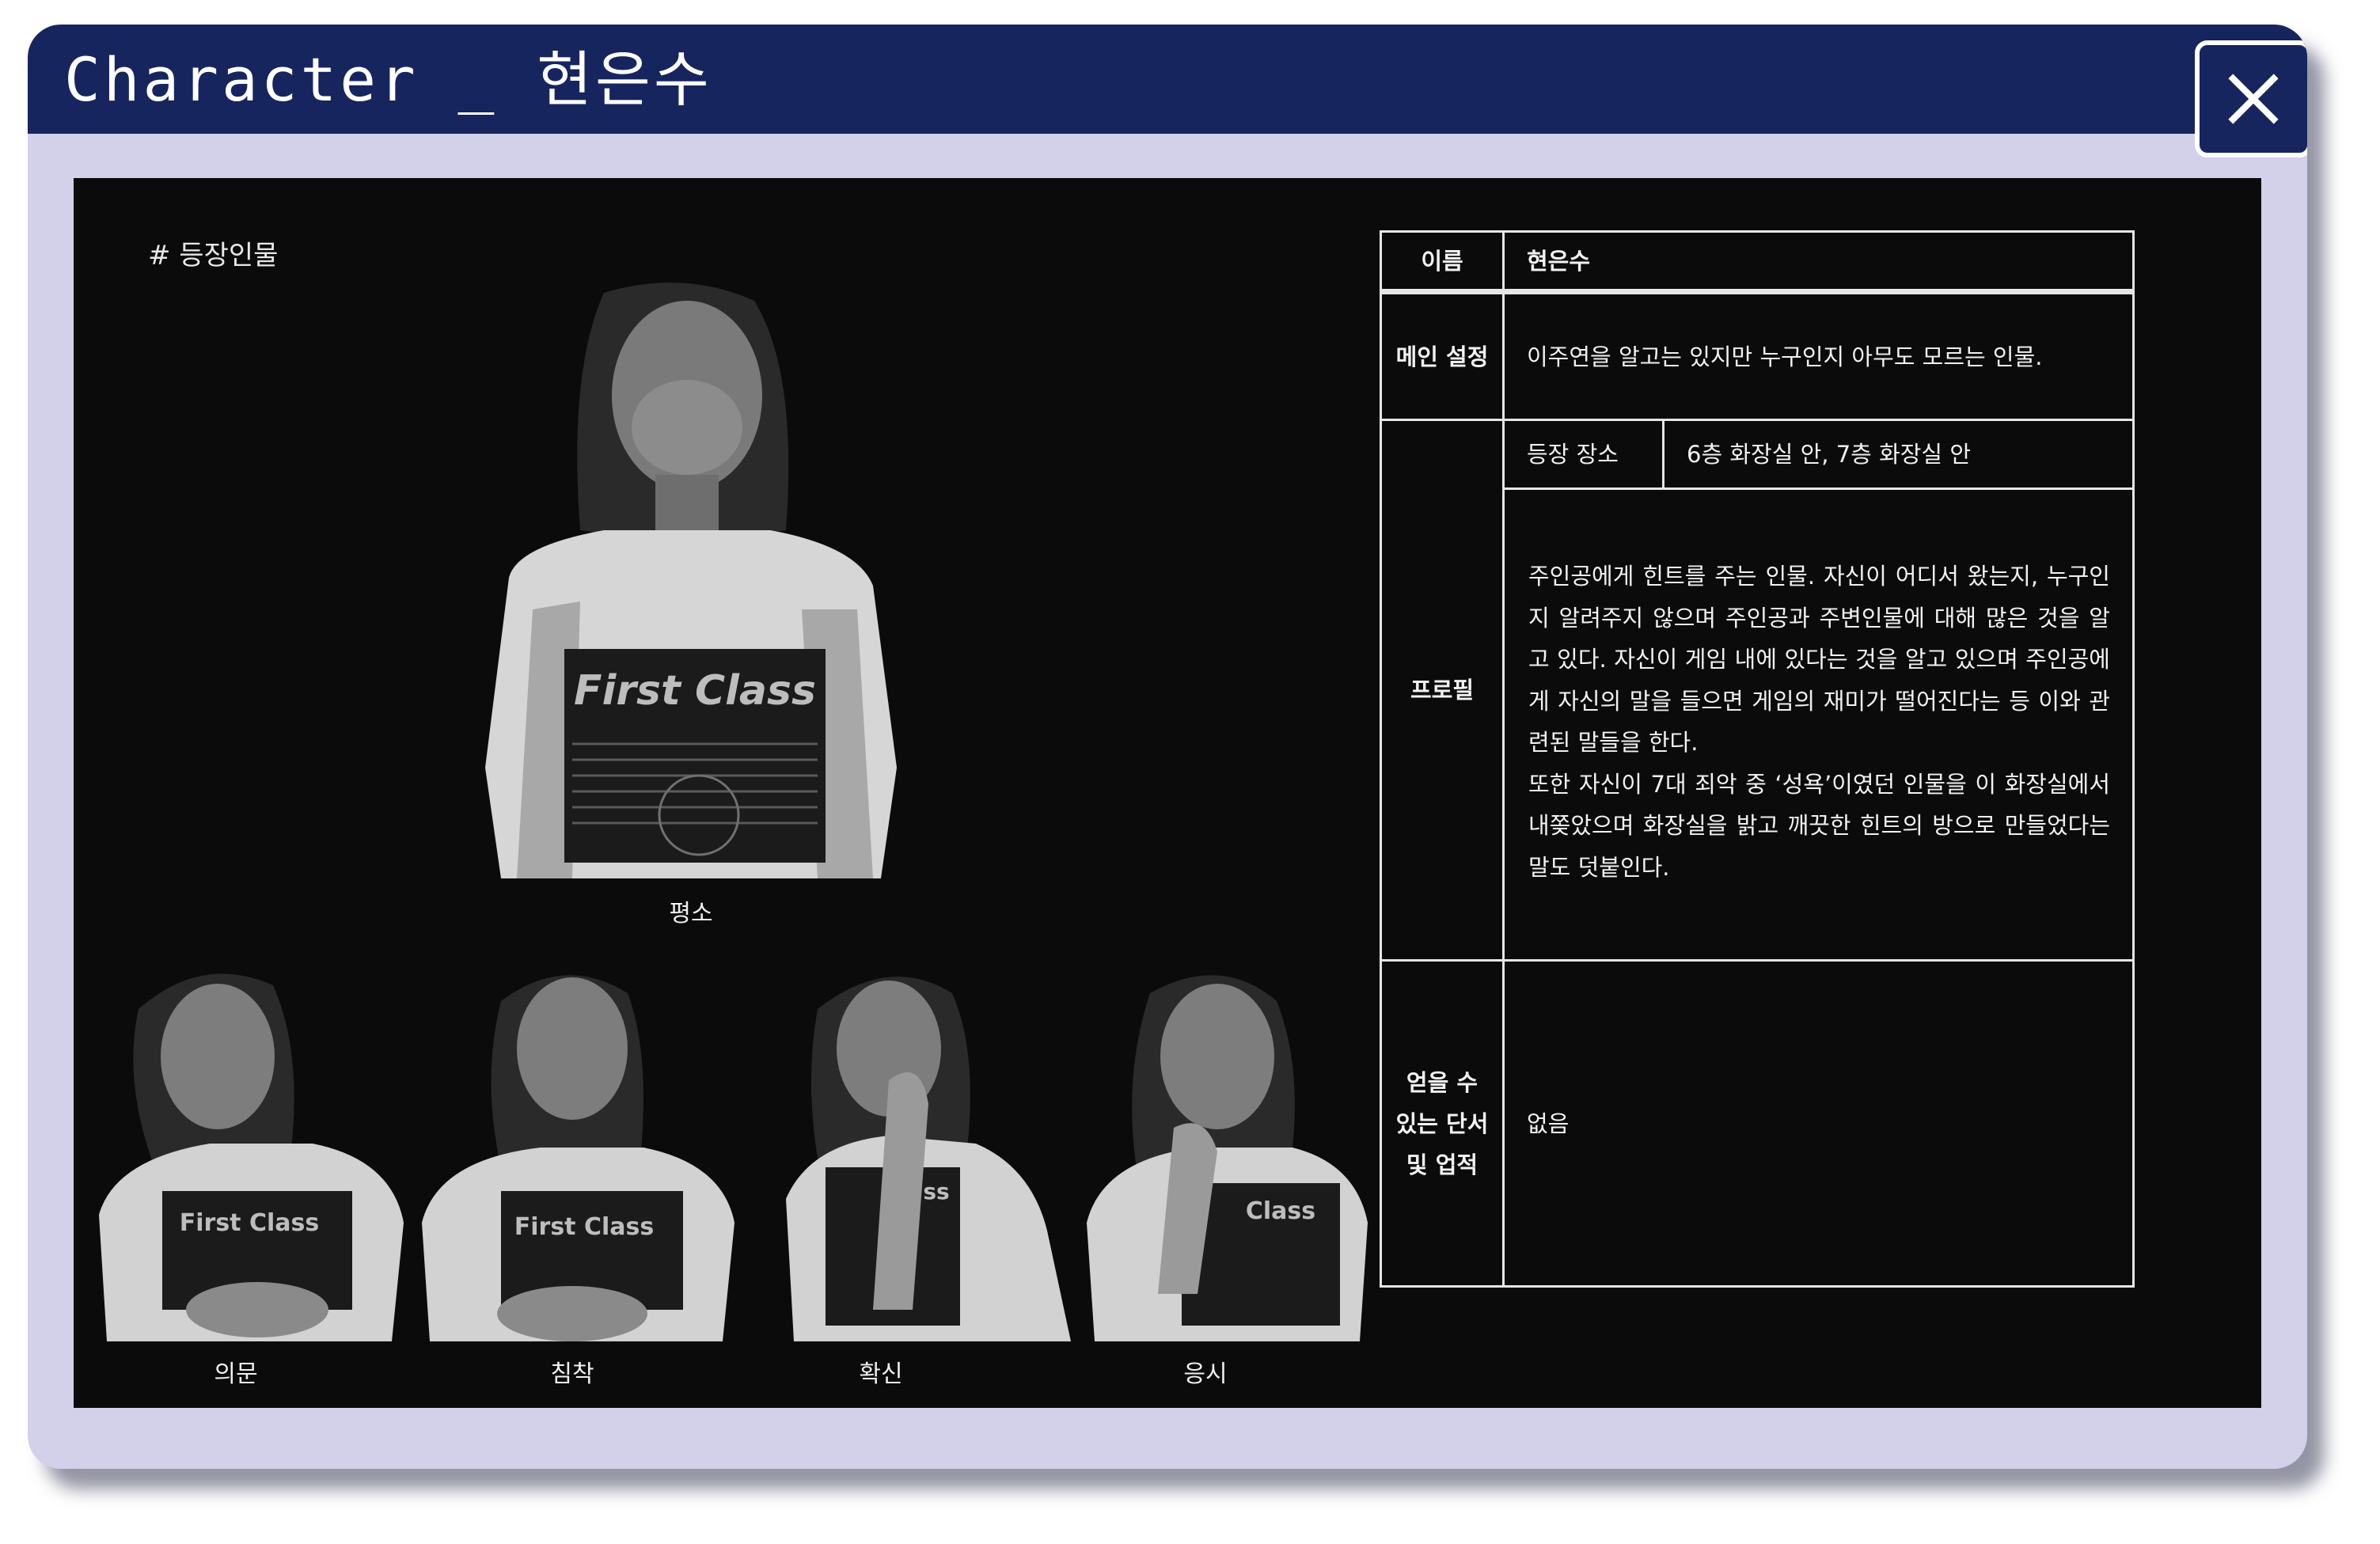 The image size is (2380, 1544). I want to click on character-image-normal: First Class, so click(691, 578).